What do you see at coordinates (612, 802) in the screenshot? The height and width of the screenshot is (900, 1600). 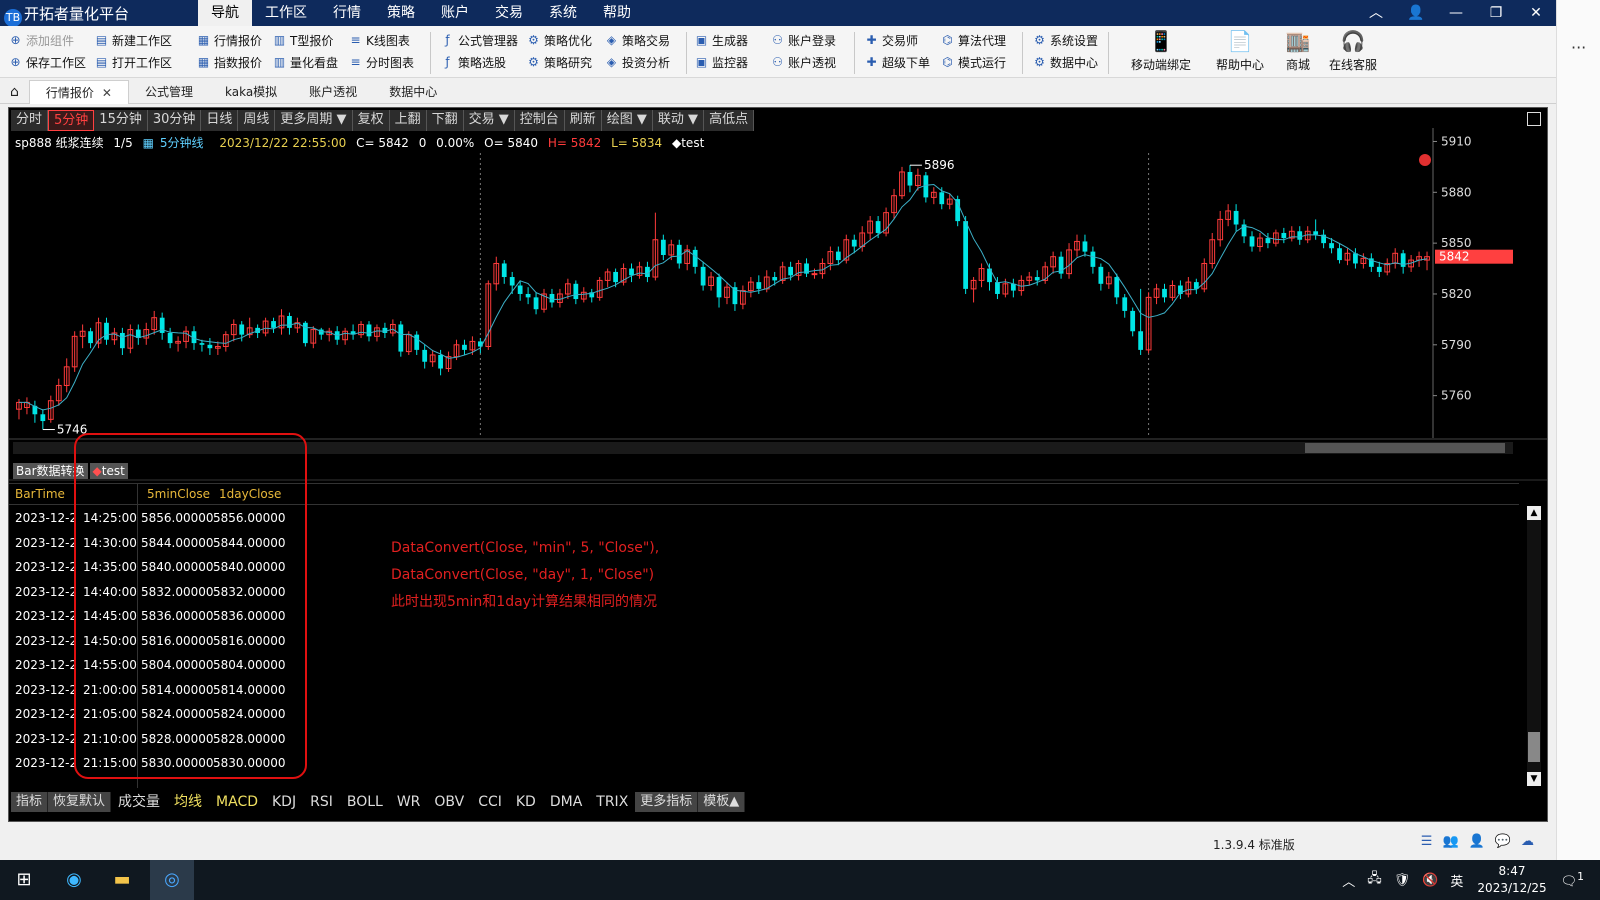 I see `indicator-item-11: TRIX` at bounding box center [612, 802].